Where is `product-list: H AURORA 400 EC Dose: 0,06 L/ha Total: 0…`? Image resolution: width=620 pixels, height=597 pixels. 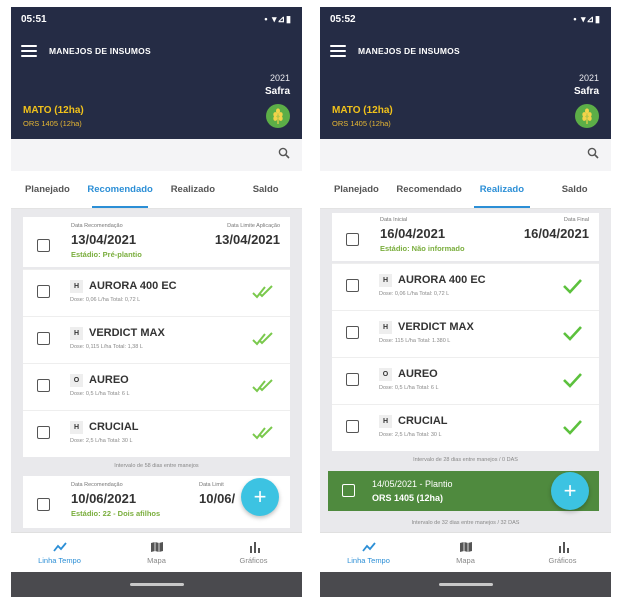
product-list: H AURORA 400 EC Dose: 0,06 L/ha Total: 0… is located at coordinates (156, 363).